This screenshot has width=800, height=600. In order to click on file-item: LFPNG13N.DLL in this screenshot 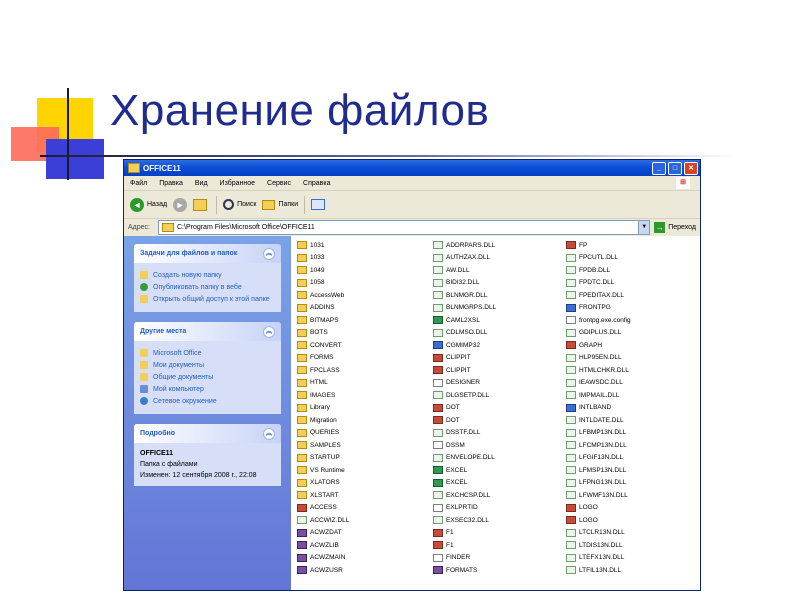, I will do `click(633, 483)`.